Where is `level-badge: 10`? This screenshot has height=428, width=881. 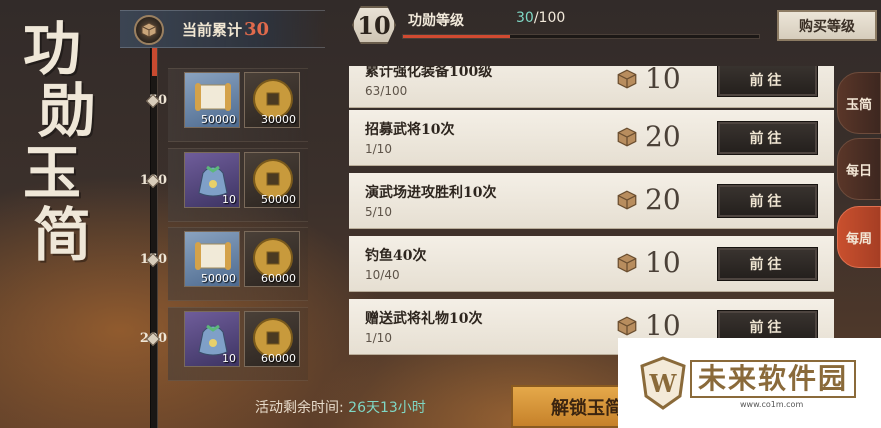
level-badge: 10 is located at coordinates (374, 25).